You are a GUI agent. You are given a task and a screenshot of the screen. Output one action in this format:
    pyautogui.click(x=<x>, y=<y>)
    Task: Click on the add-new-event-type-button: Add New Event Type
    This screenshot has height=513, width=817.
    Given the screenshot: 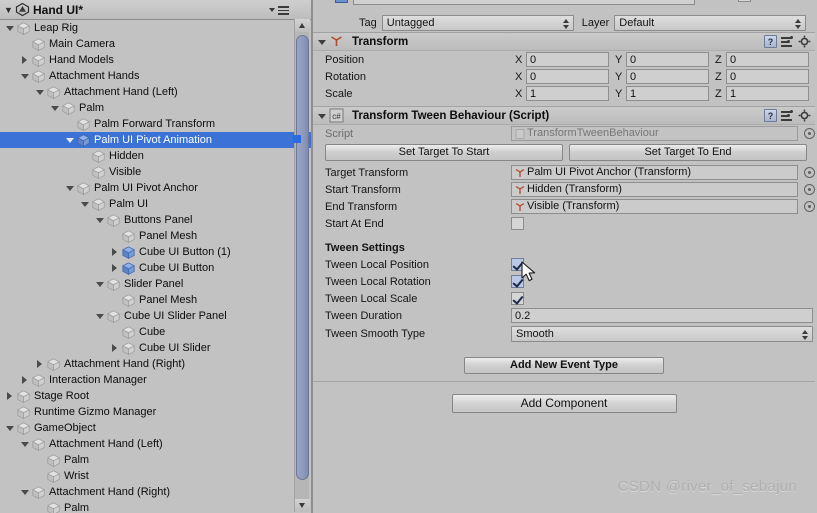 What is the action you would take?
    pyautogui.click(x=564, y=365)
    